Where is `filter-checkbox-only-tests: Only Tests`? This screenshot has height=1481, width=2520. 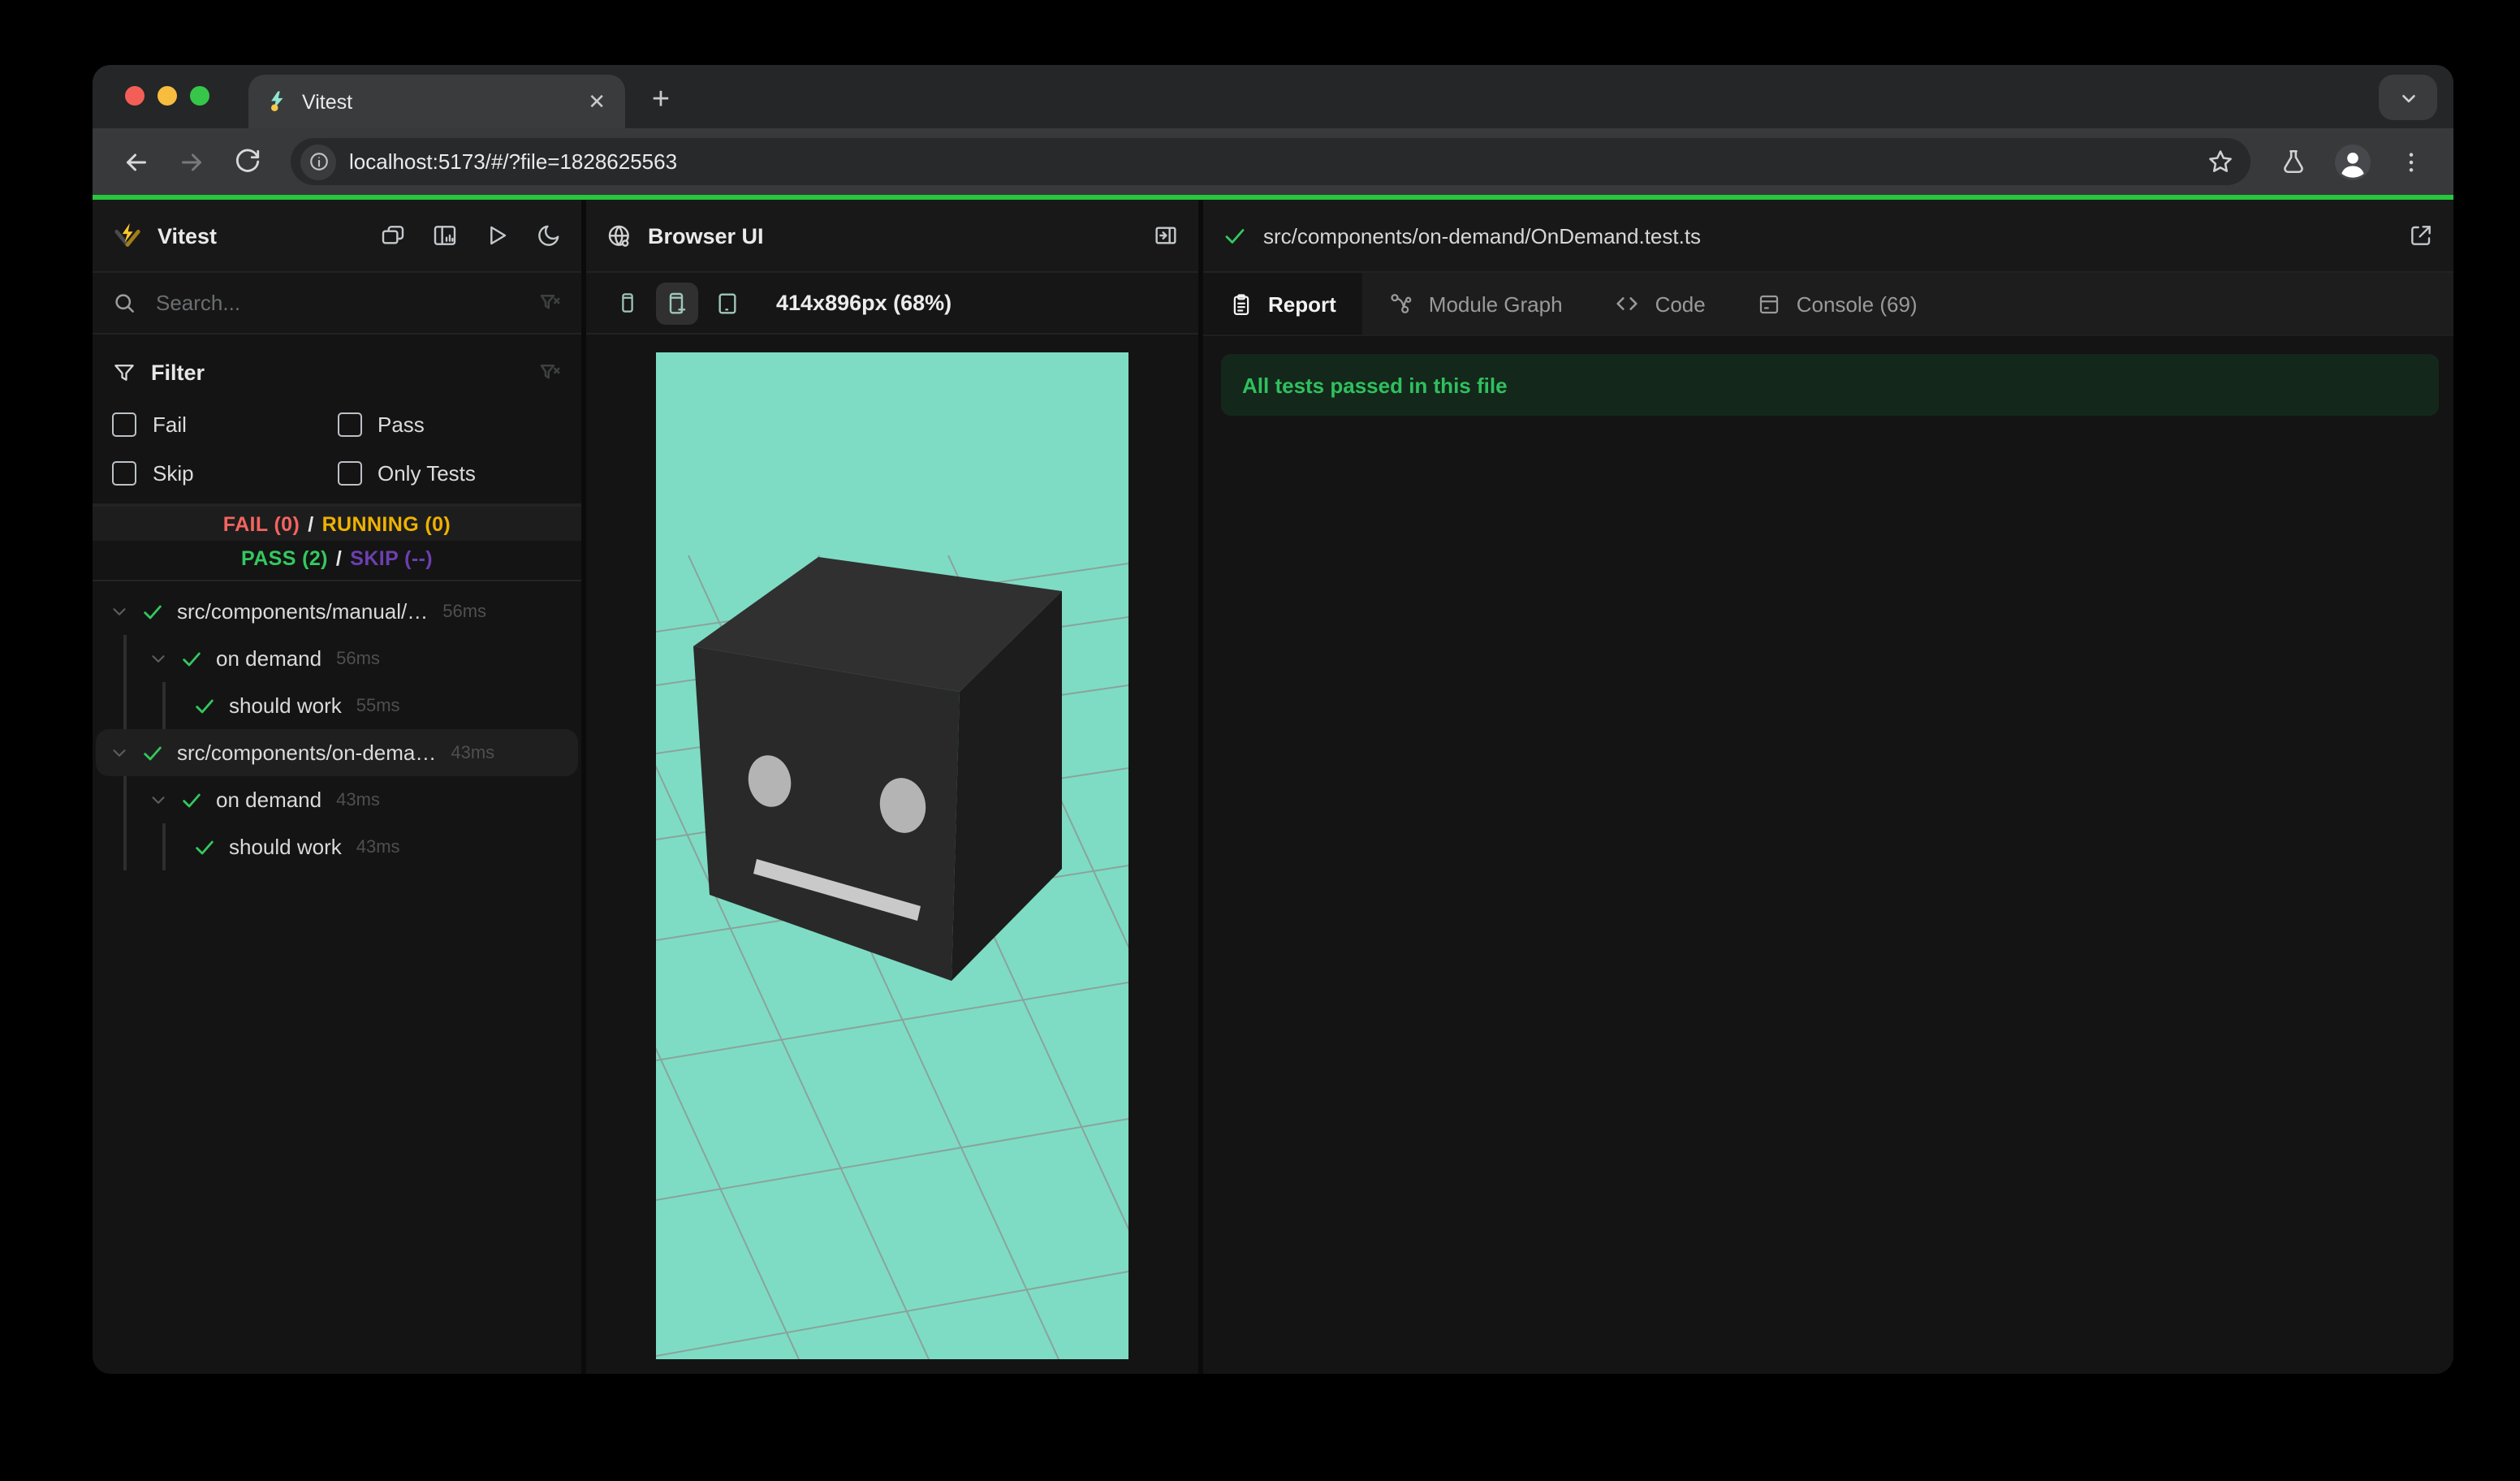 filter-checkbox-only-tests: Only Tests is located at coordinates (449, 472).